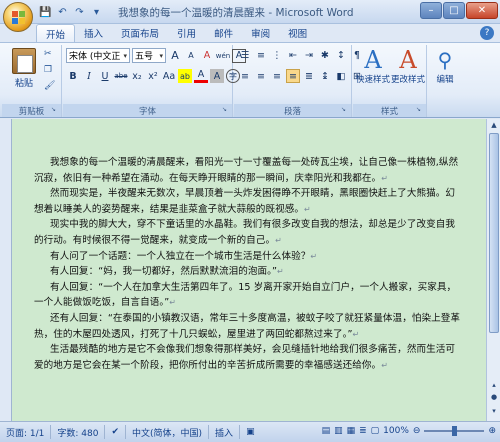 The image size is (500, 442). I want to click on vertical-scrollbar: ▲ ▴ ● ▾, so click(493, 270).